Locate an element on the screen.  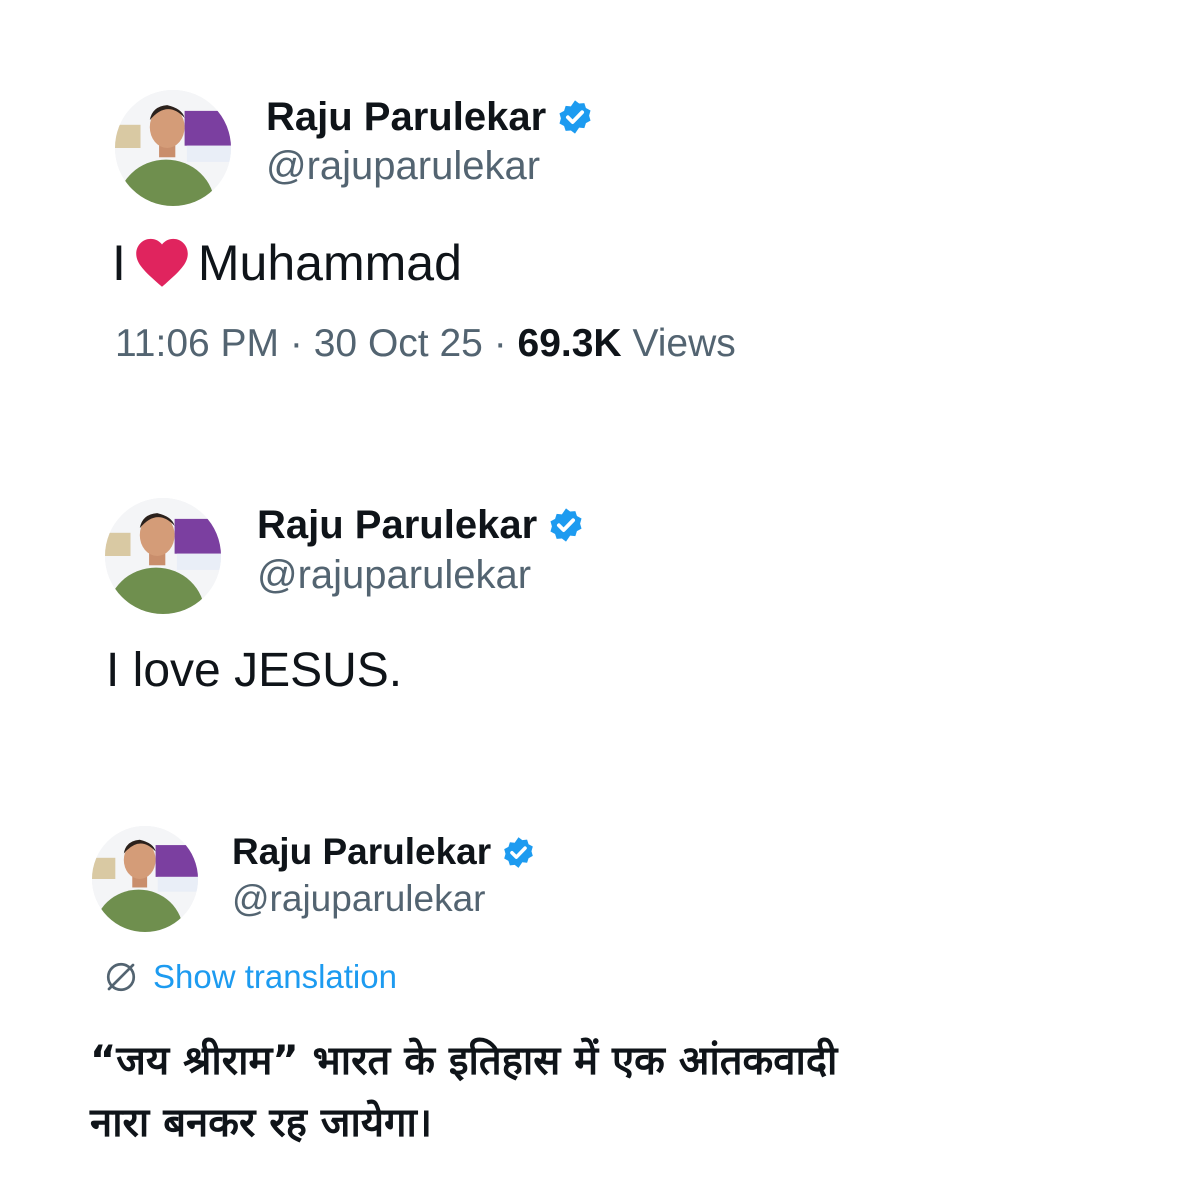
views-label: Views is located at coordinates (683, 343).